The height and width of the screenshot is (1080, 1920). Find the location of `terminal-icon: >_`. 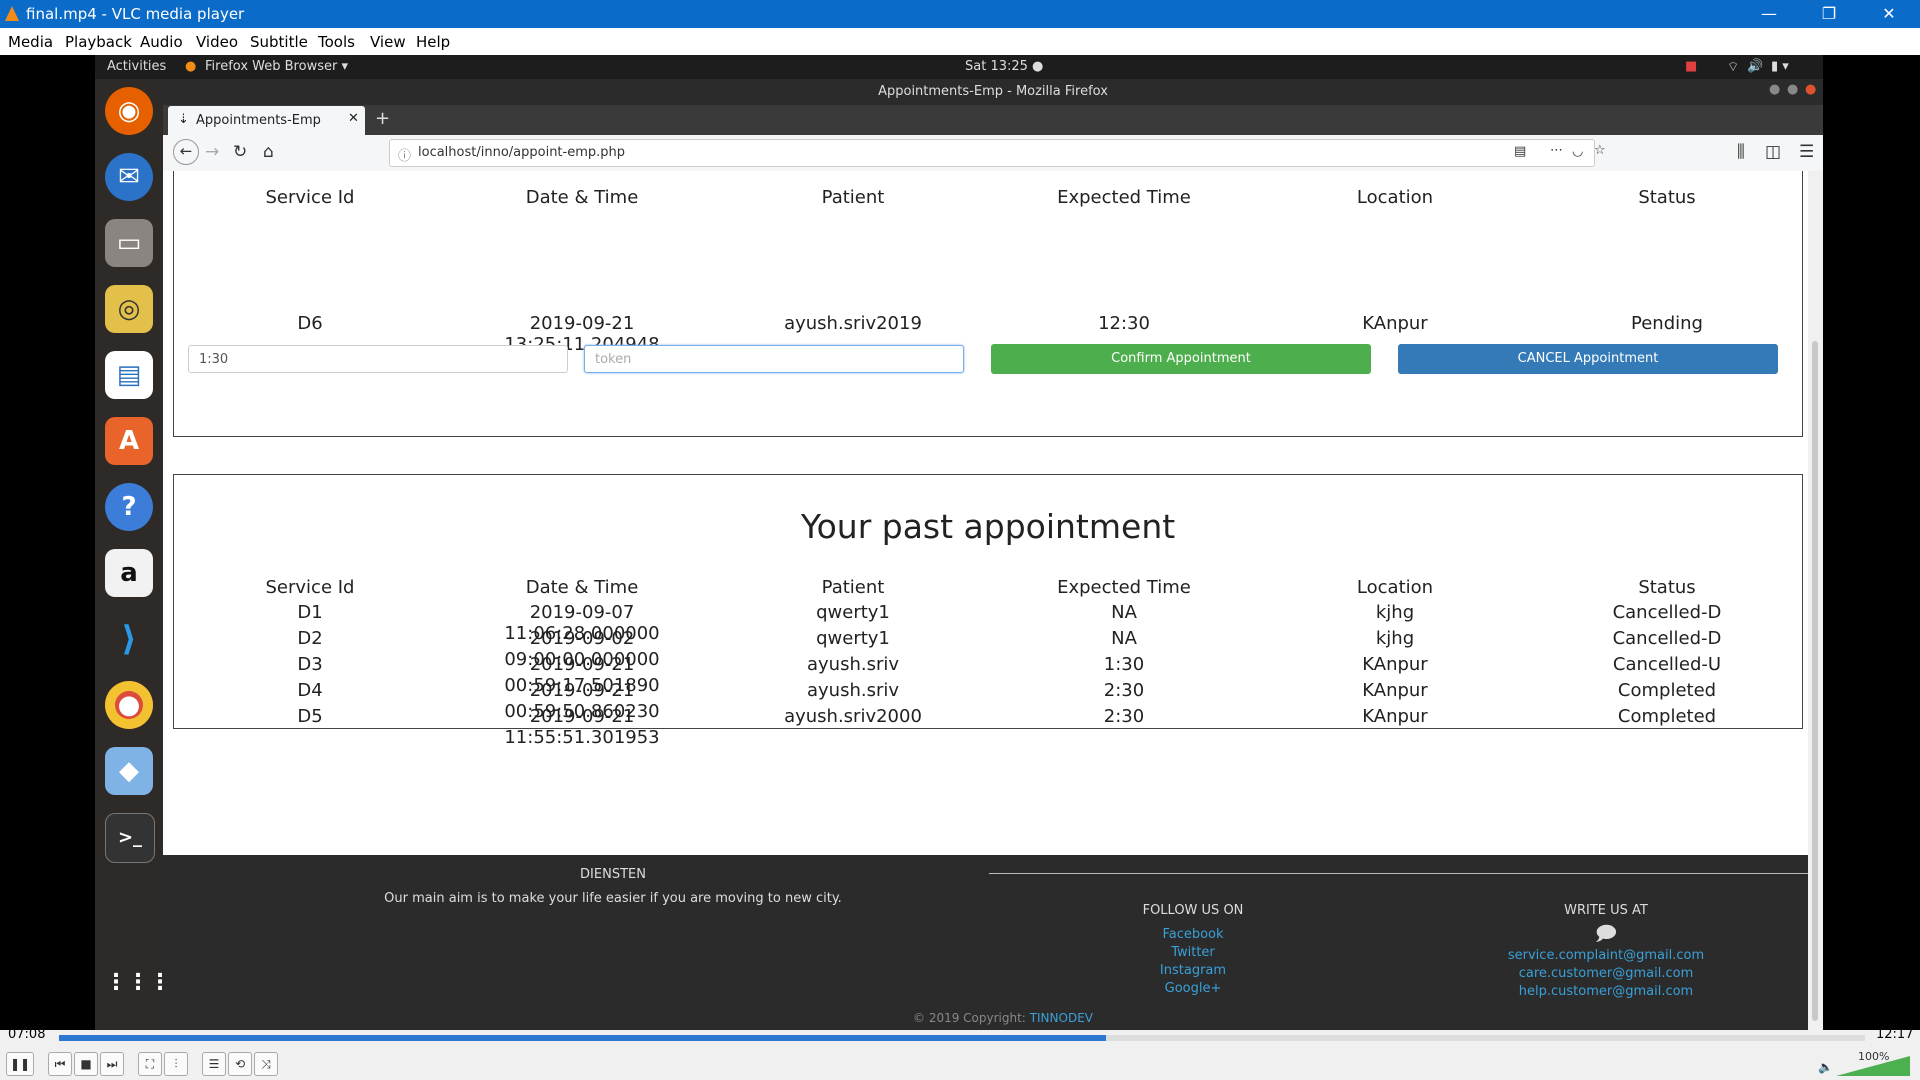

terminal-icon: >_ is located at coordinates (130, 838).